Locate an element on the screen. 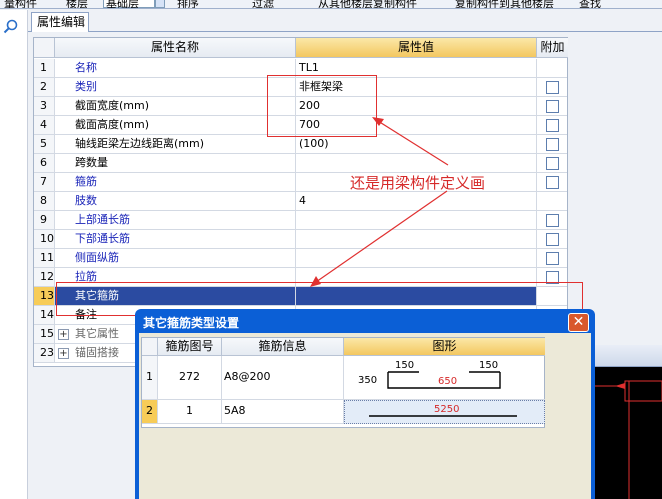 This screenshot has width=662, height=499. grid-row: 6 跨数量 is located at coordinates (300, 163).